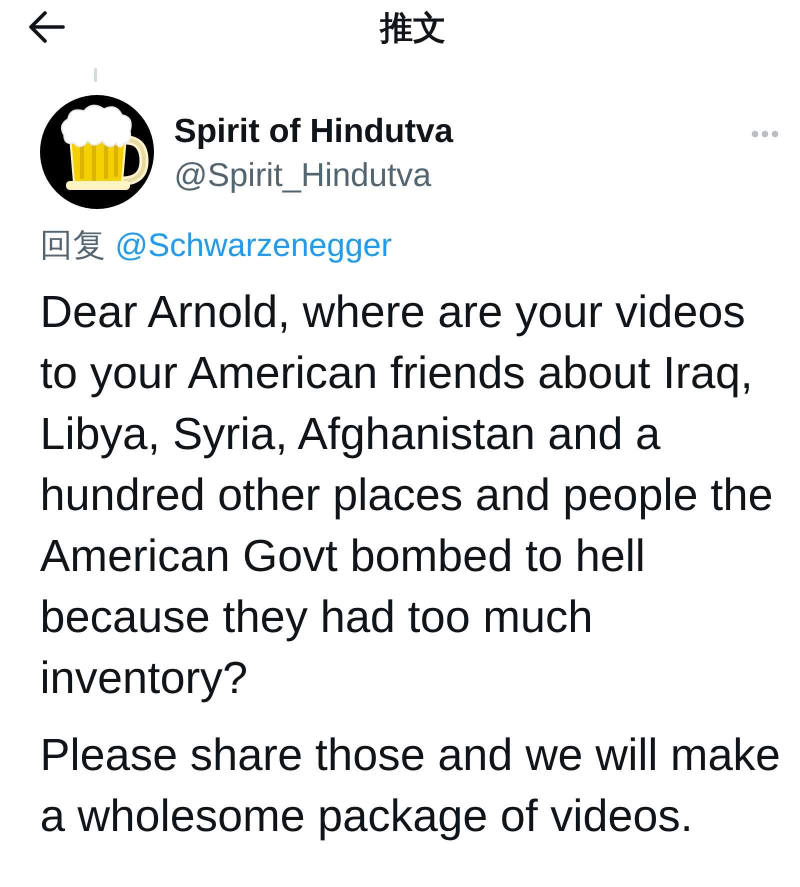 The width and height of the screenshot is (800, 887). What do you see at coordinates (73, 245) in the screenshot?
I see `reply-label: 回复` at bounding box center [73, 245].